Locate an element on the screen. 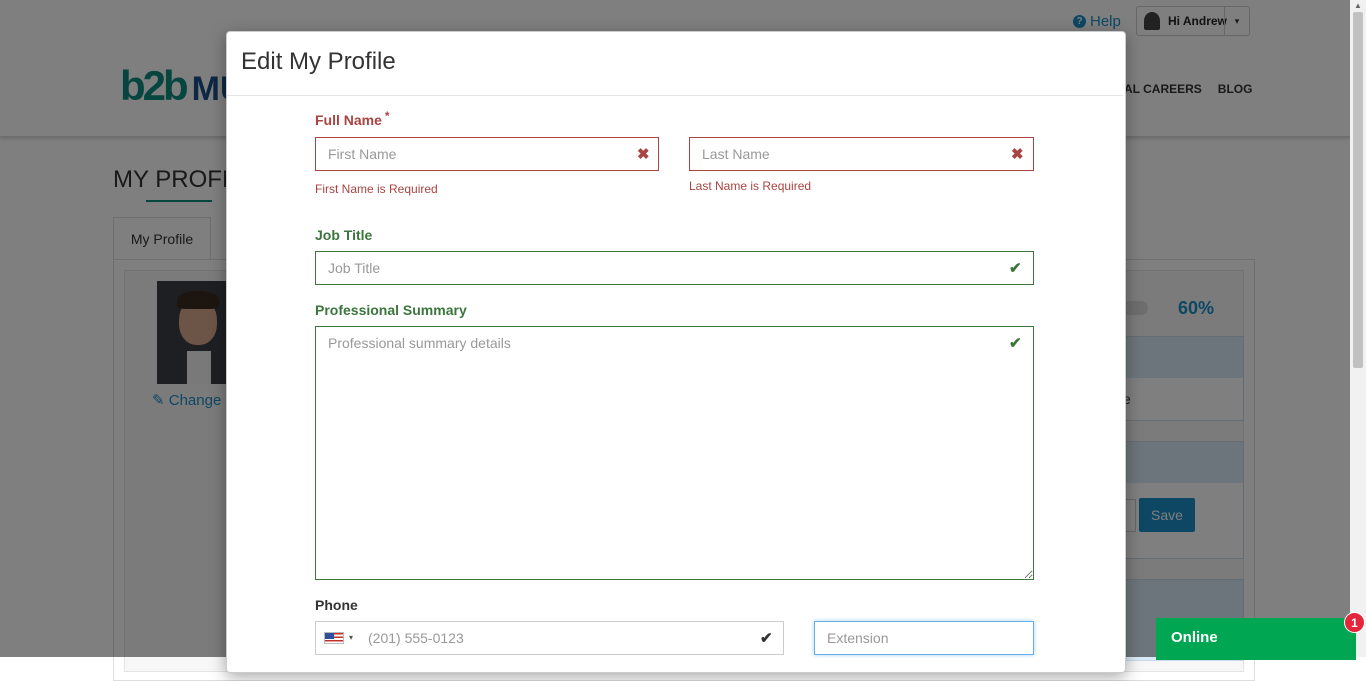  summary-check-icon: ✔ is located at coordinates (1015, 343).